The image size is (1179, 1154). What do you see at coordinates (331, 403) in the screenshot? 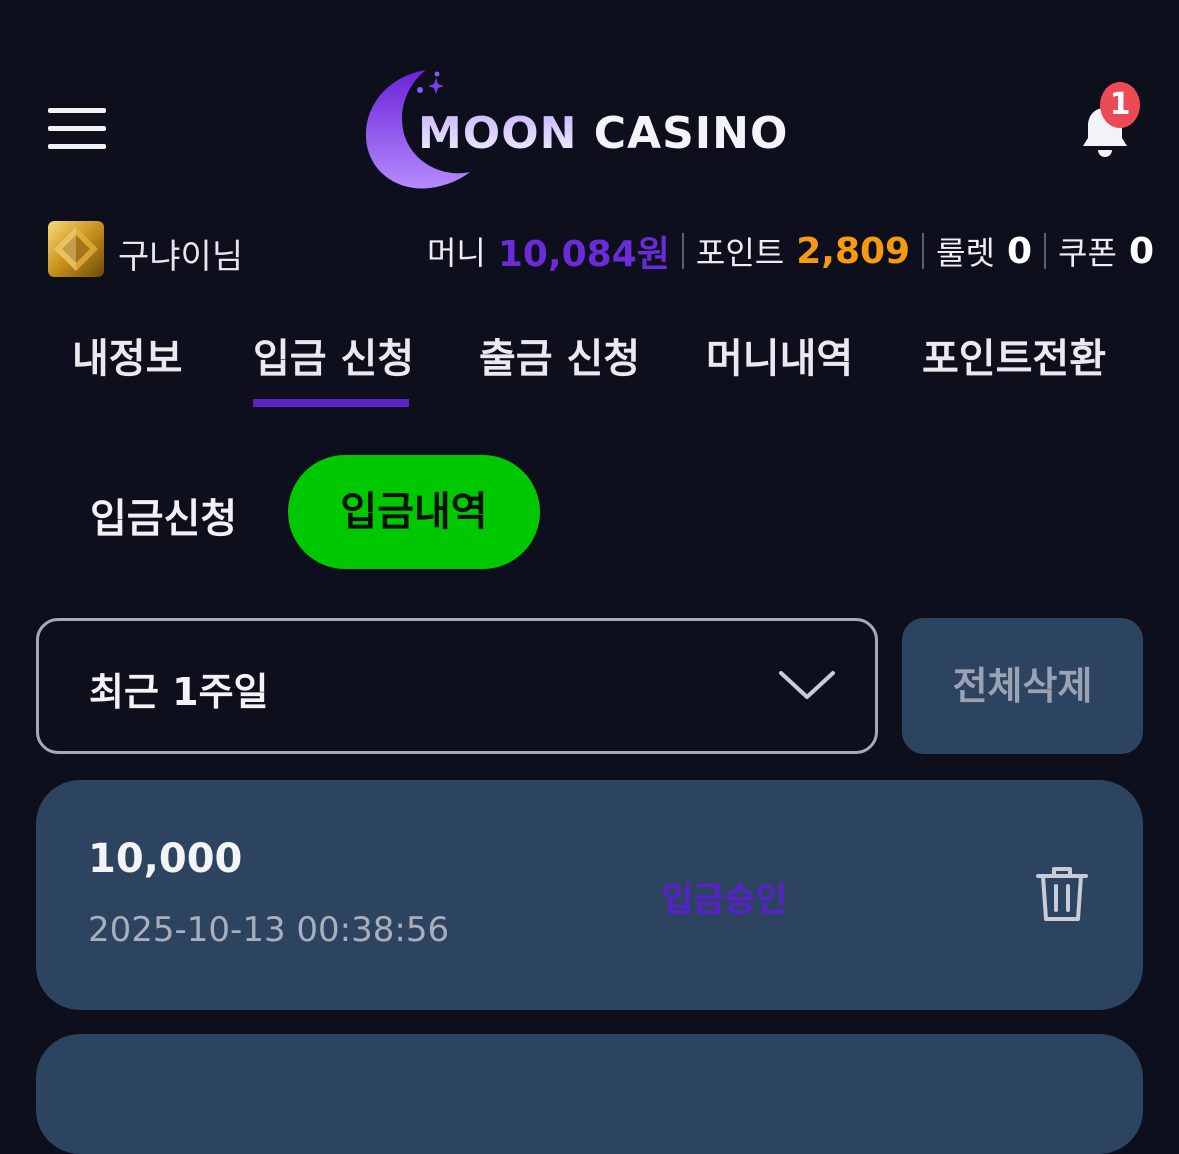
I see `active-tab-indicator` at bounding box center [331, 403].